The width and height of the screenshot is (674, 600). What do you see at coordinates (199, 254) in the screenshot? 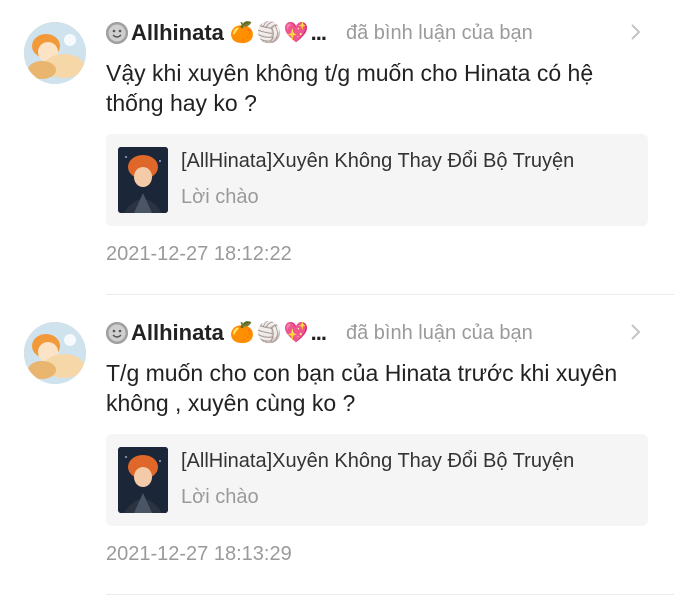
I see `timestamp: 2021-12-27 18:12:22` at bounding box center [199, 254].